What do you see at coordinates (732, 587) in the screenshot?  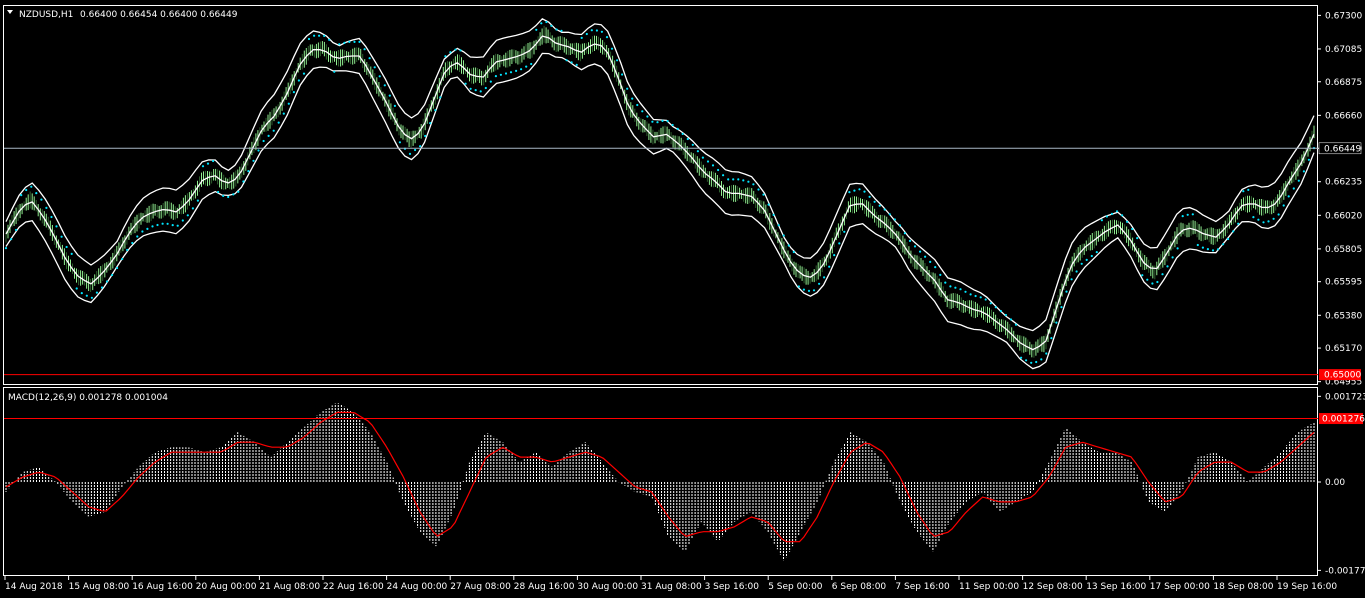 I see `time-tick-label: 3 Sep 16:00` at bounding box center [732, 587].